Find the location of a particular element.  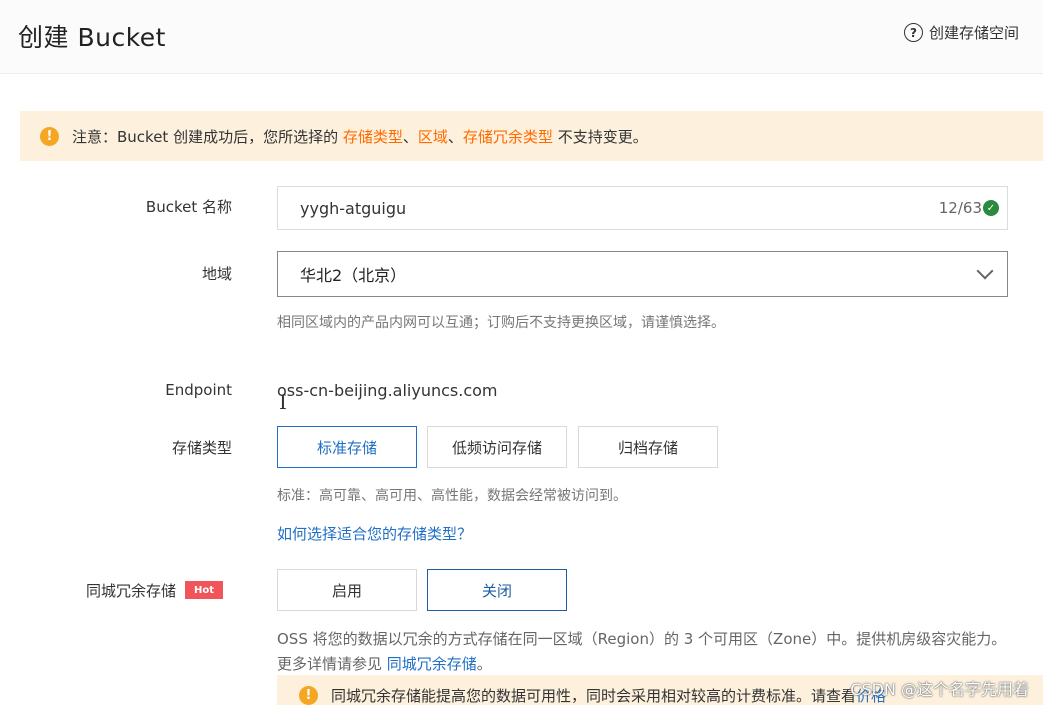

storage-class-label: 存储类型 is located at coordinates (201, 448).